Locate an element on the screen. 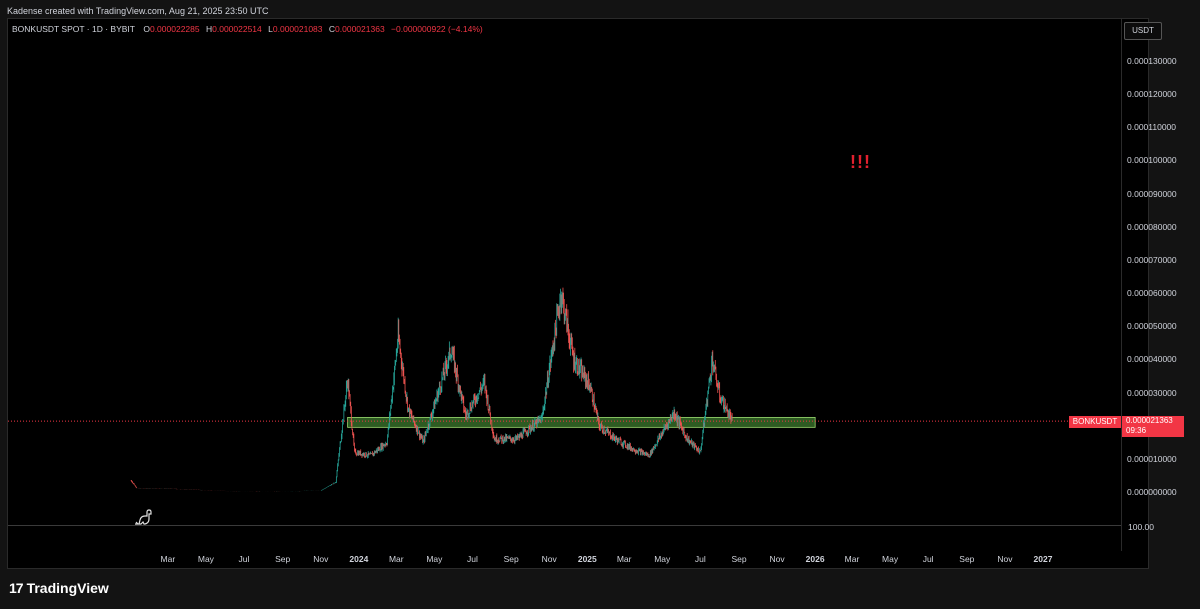 This screenshot has height=609, width=1200. tradingview-logo: 17 TradingView is located at coordinates (59, 588).